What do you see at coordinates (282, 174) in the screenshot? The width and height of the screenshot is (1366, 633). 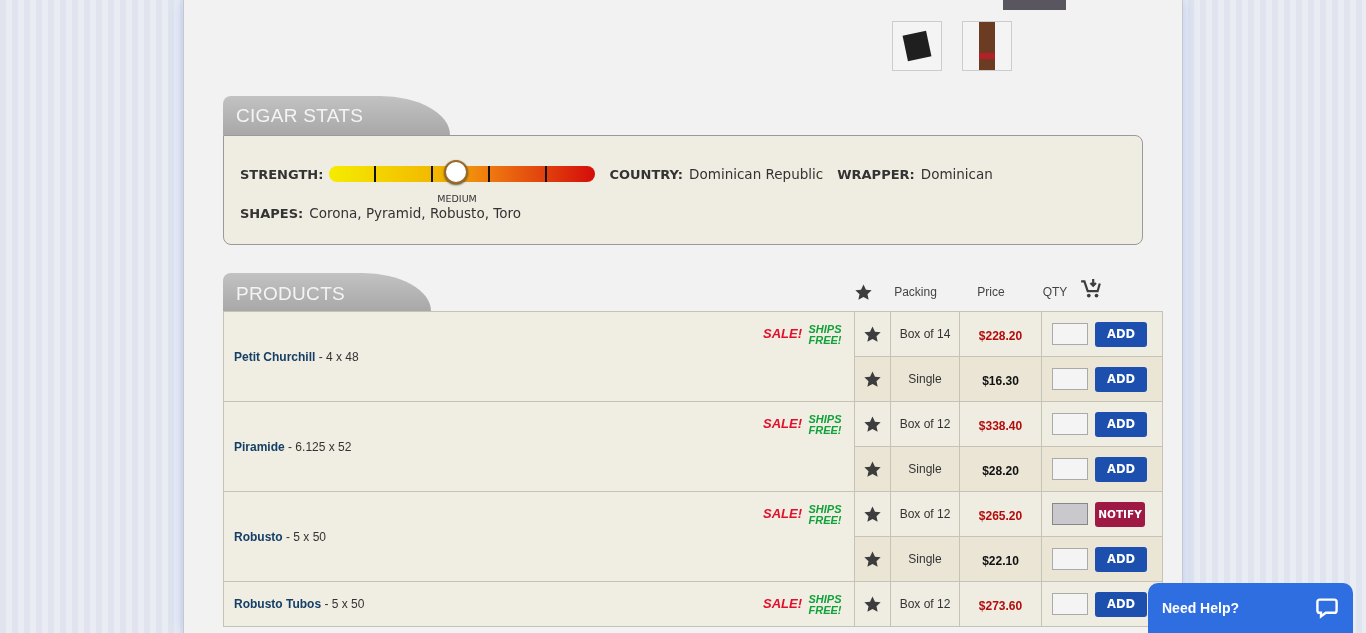 I see `strength-label: STRENGTH:` at bounding box center [282, 174].